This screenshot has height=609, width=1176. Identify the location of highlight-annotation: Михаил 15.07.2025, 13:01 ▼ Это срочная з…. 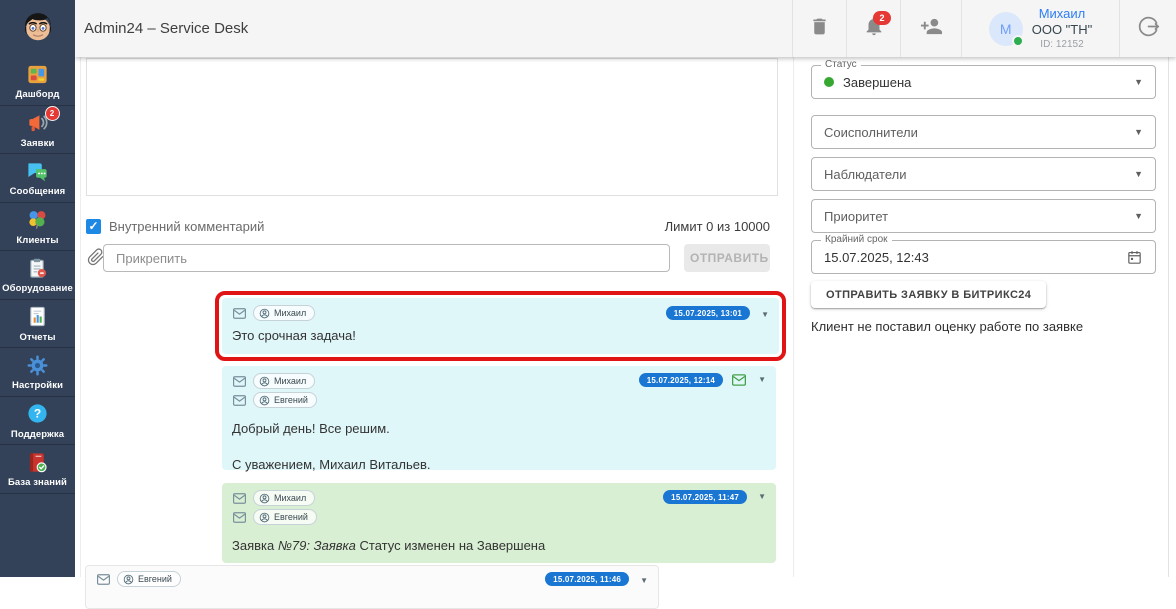
(500, 326).